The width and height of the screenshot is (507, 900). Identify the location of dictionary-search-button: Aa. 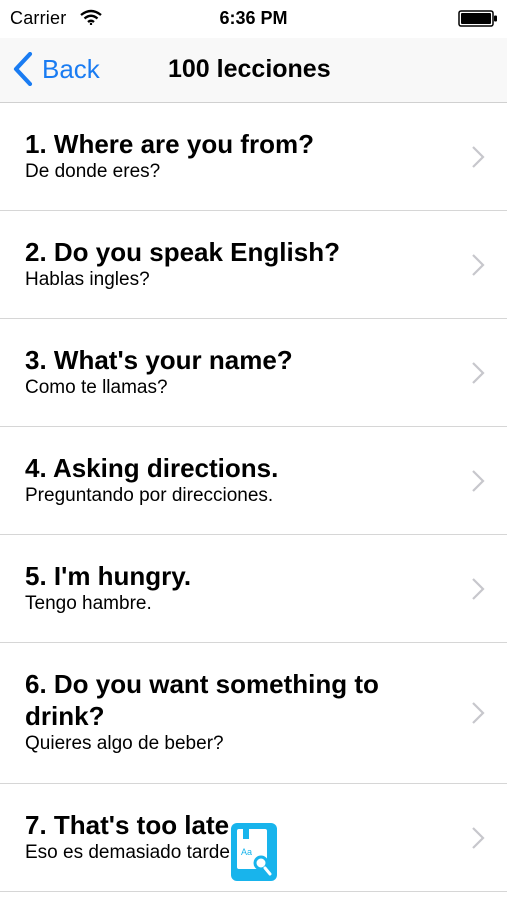
(254, 852).